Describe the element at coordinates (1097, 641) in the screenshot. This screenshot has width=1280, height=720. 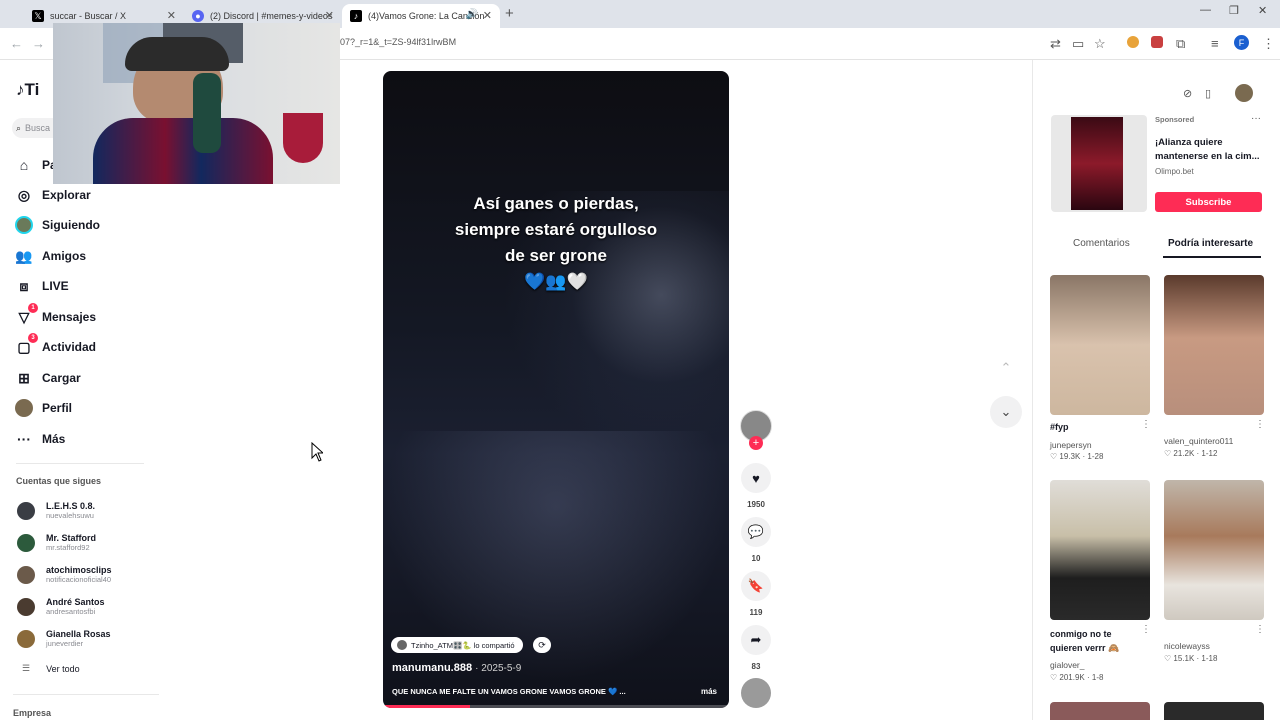
I see `related-video-title: conmigo no te quieren verrr 🙈` at that location.